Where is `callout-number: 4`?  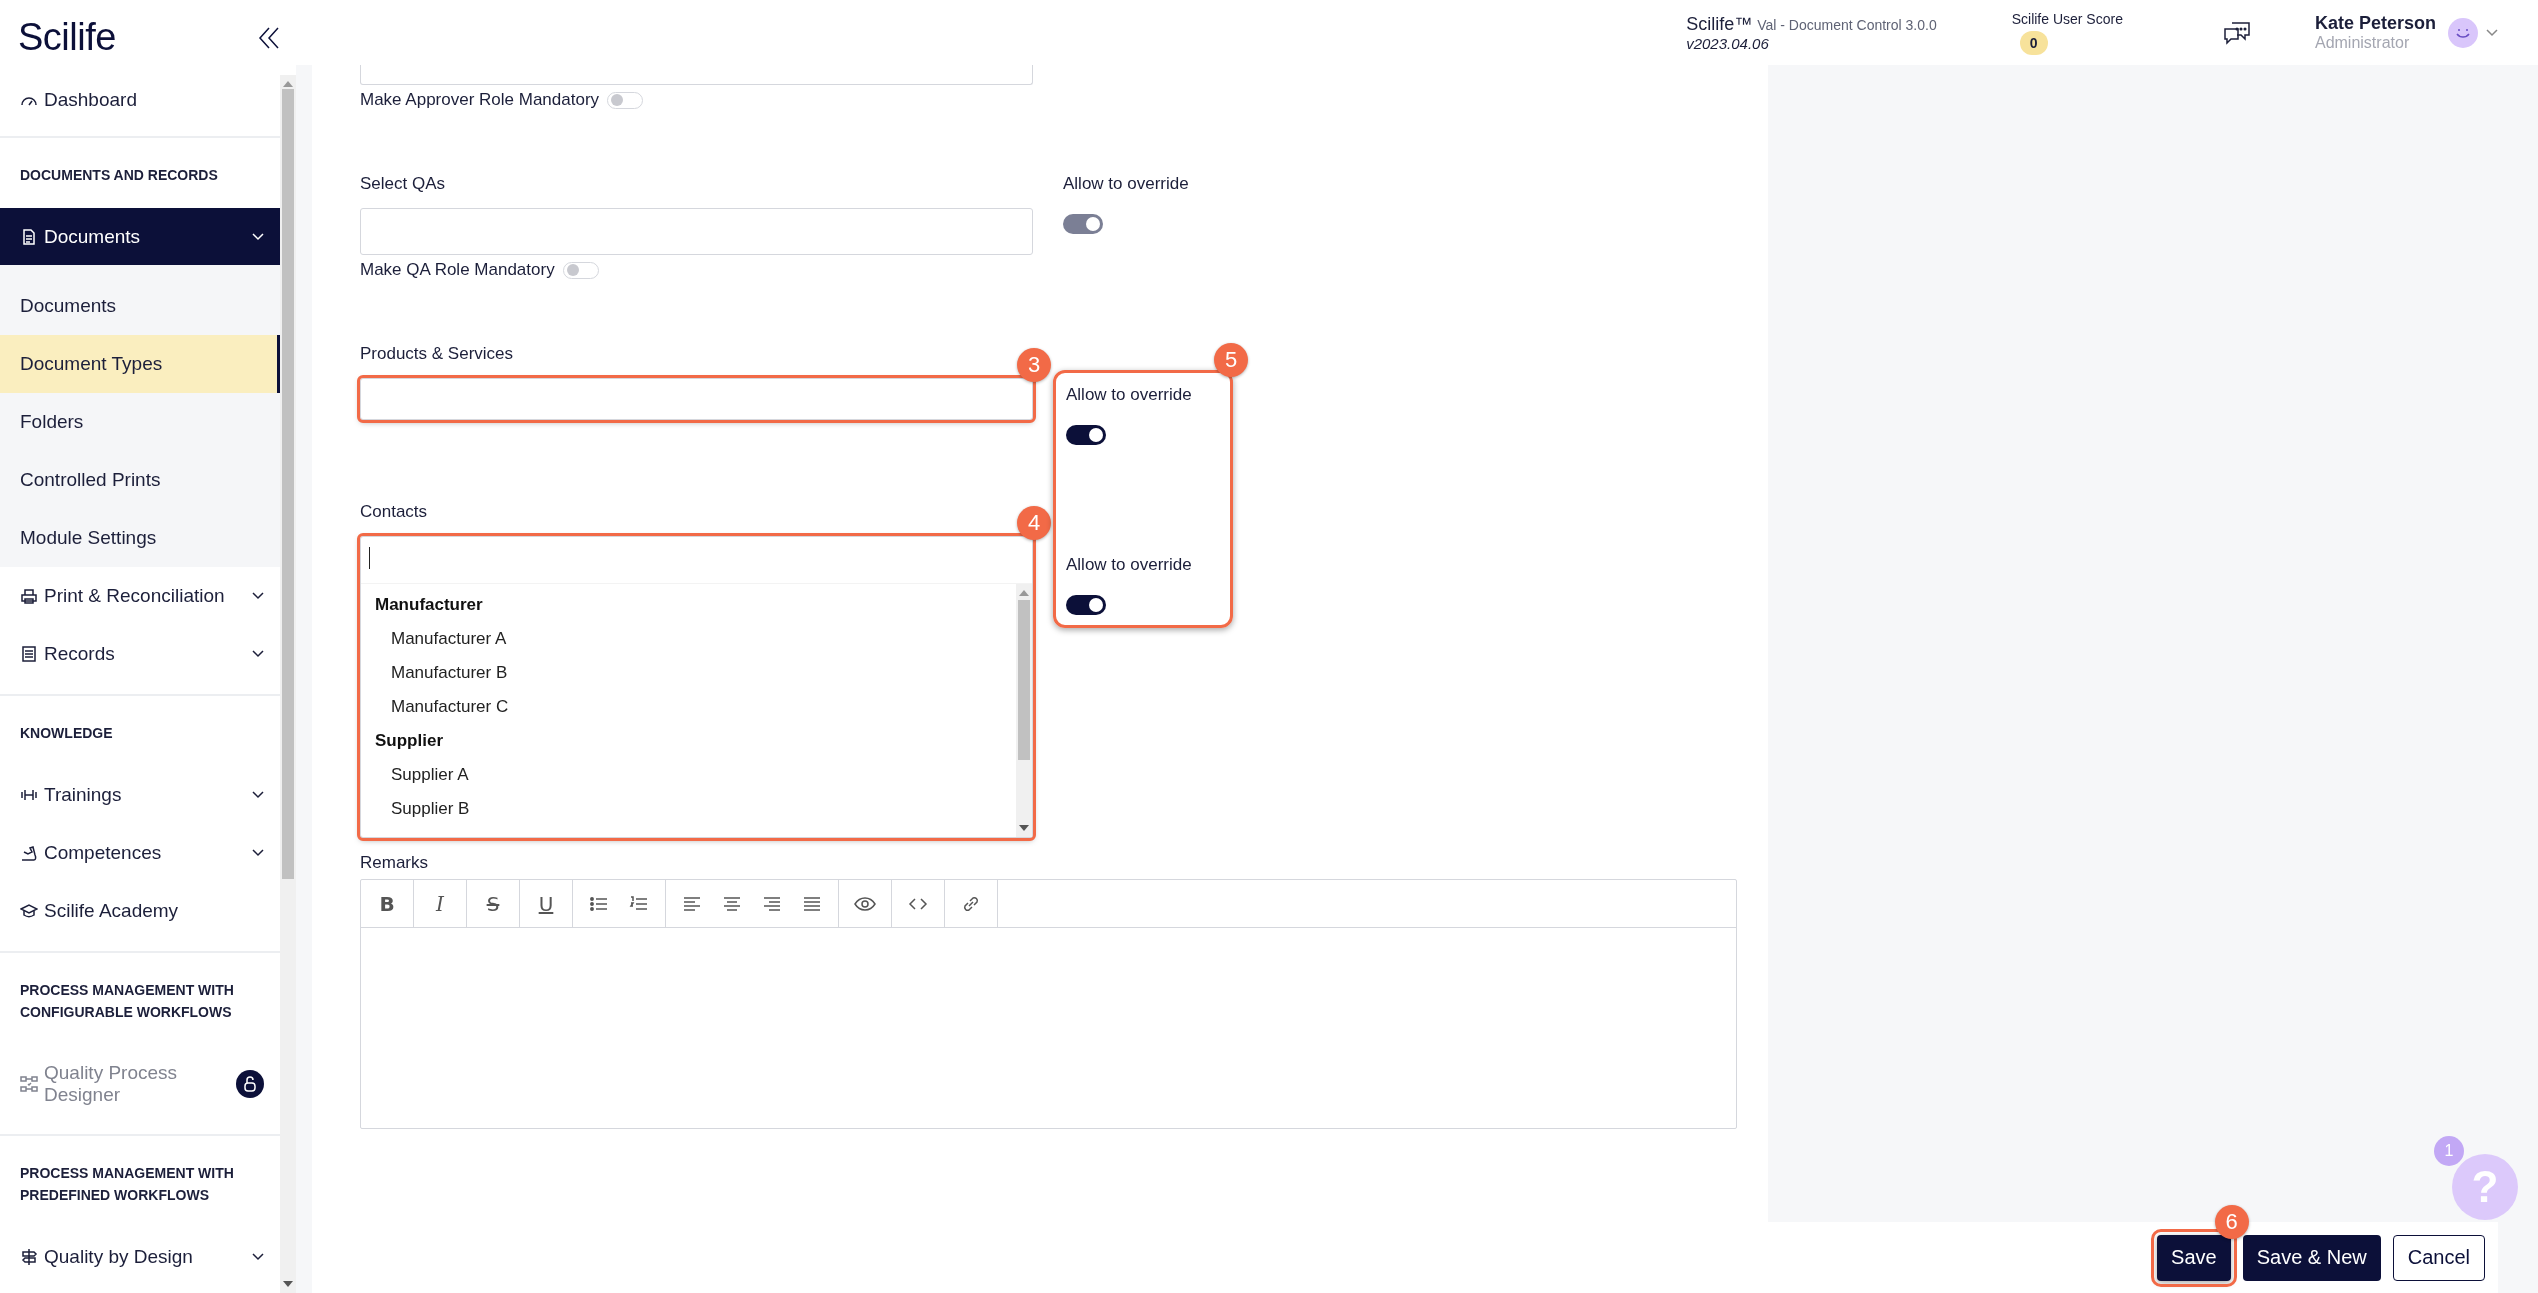
callout-number: 4 is located at coordinates (1034, 523).